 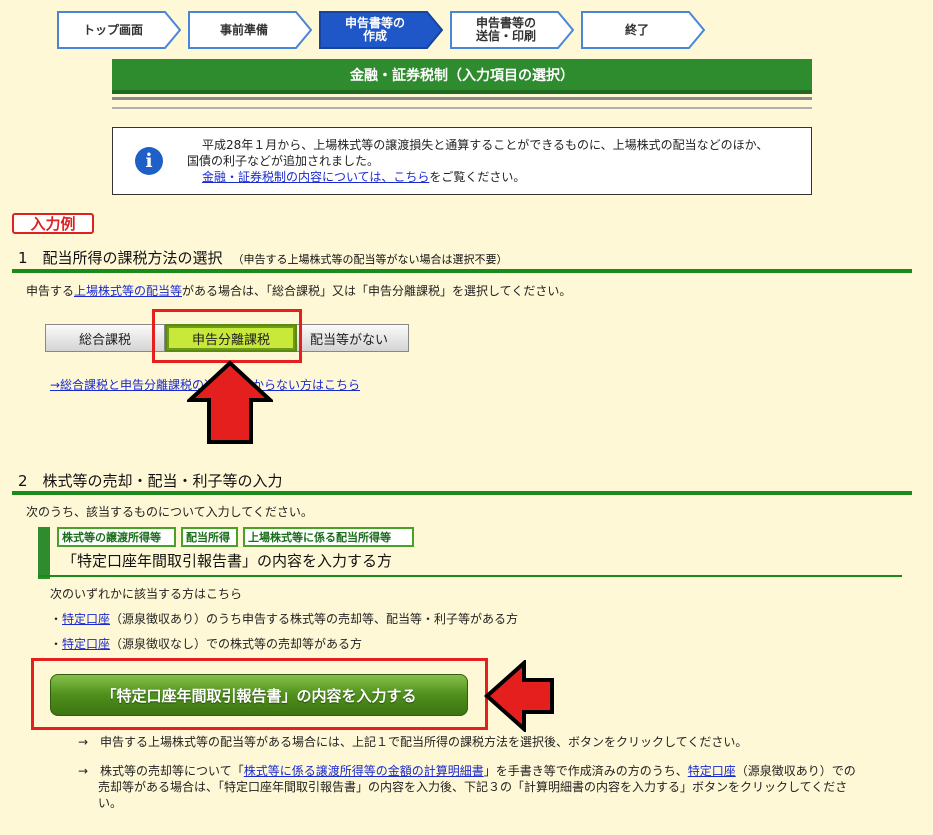 What do you see at coordinates (477, 177) in the screenshot?
I see `info-link-suffix: をご覧ください。` at bounding box center [477, 177].